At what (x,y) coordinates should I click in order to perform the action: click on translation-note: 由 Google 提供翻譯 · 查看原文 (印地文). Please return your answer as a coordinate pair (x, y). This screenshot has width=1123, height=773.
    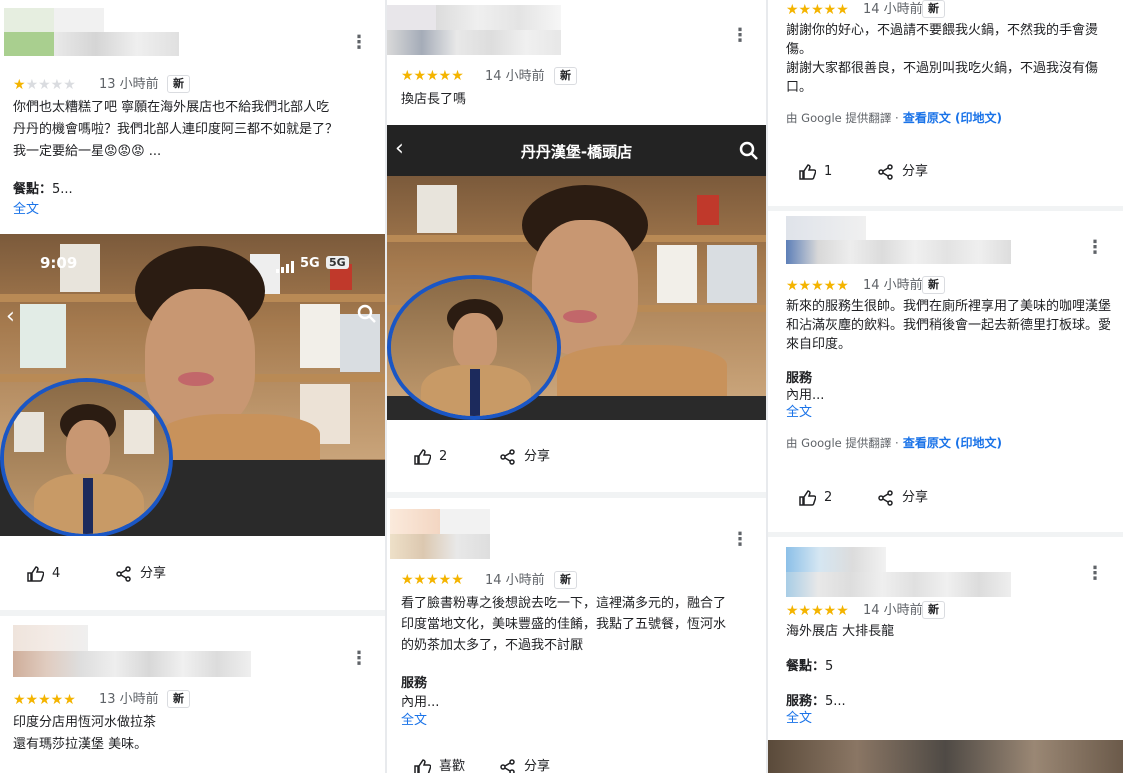
    Looking at the image, I should click on (894, 443).